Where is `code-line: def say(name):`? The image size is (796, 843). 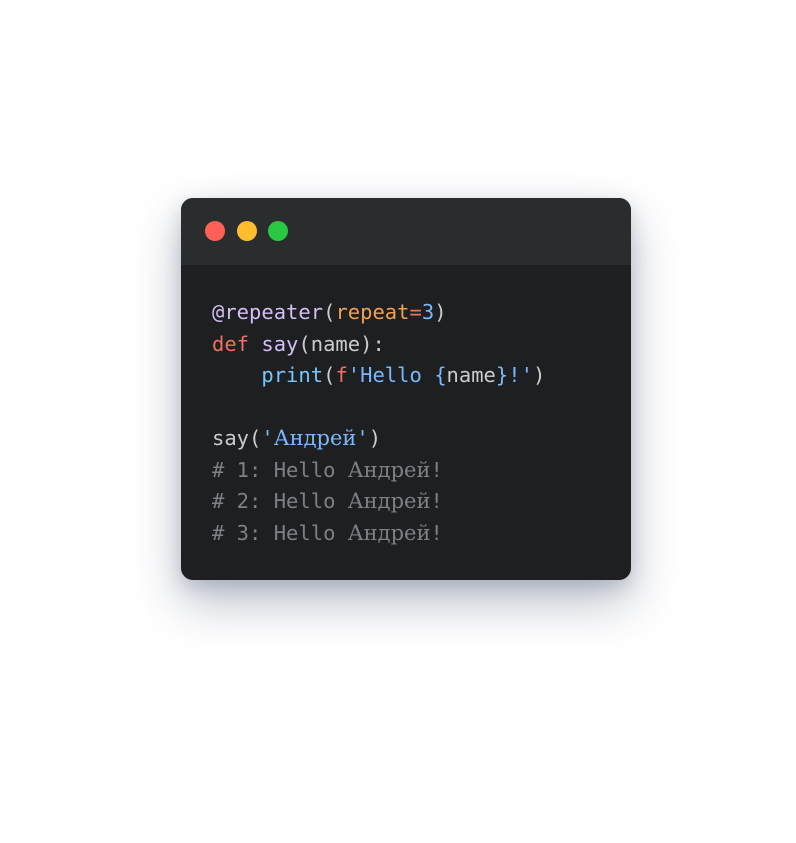
code-line: def say(name): is located at coordinates (378, 345).